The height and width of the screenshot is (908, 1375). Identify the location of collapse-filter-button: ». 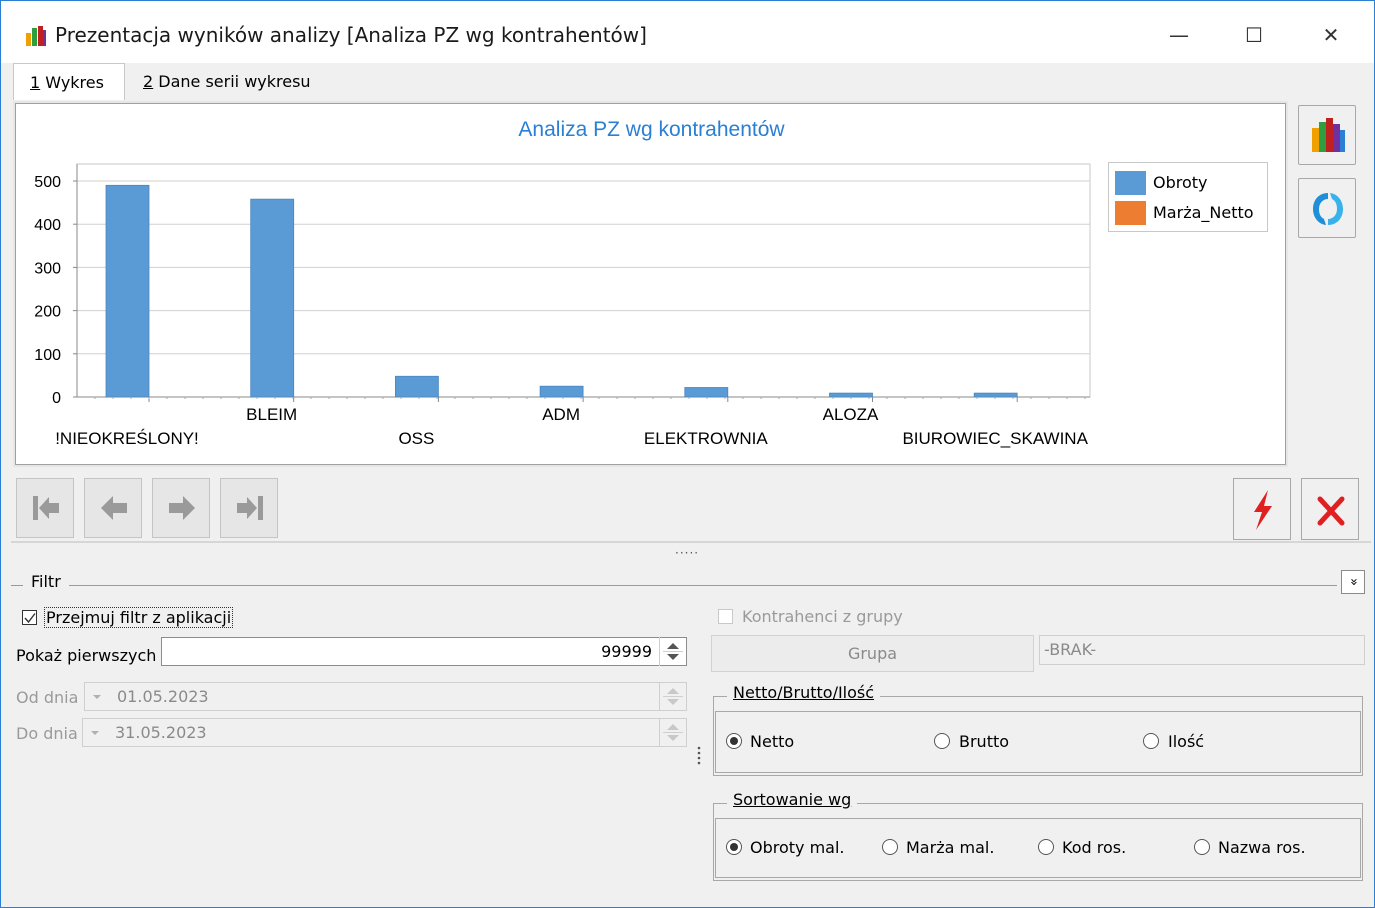
(1353, 582).